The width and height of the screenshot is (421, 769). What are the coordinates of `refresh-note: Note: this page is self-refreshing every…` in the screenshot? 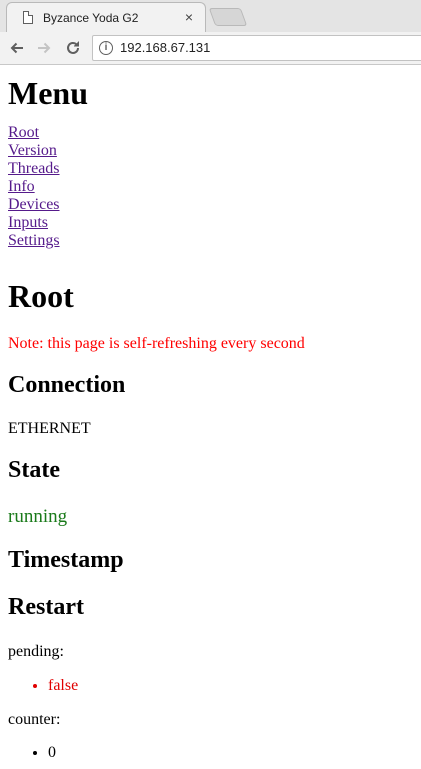 It's located at (156, 343).